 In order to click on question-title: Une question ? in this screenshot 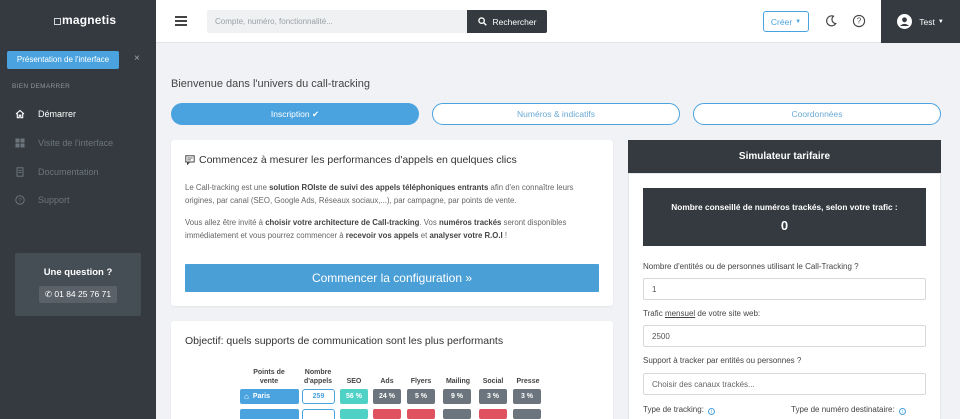, I will do `click(78, 272)`.